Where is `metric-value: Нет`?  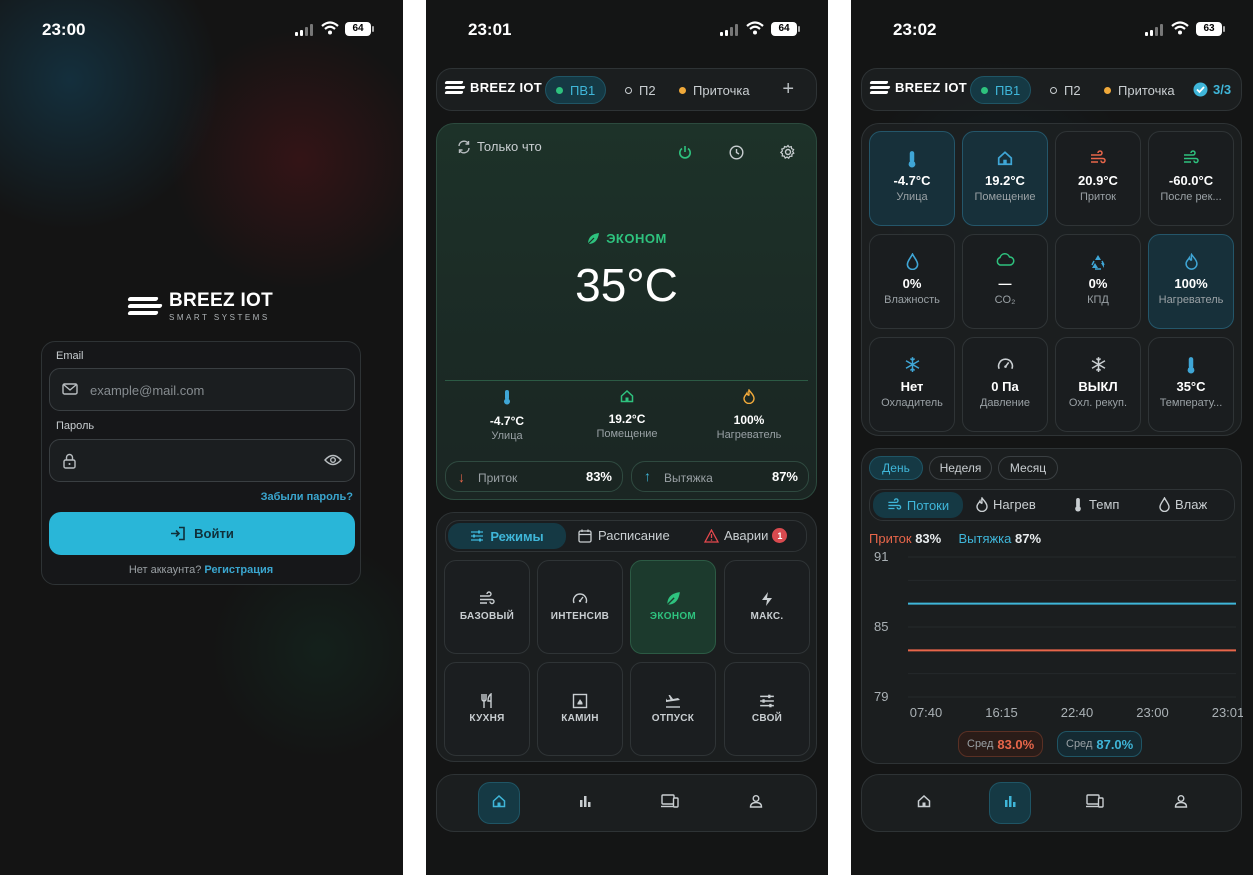
metric-value: Нет is located at coordinates (912, 386).